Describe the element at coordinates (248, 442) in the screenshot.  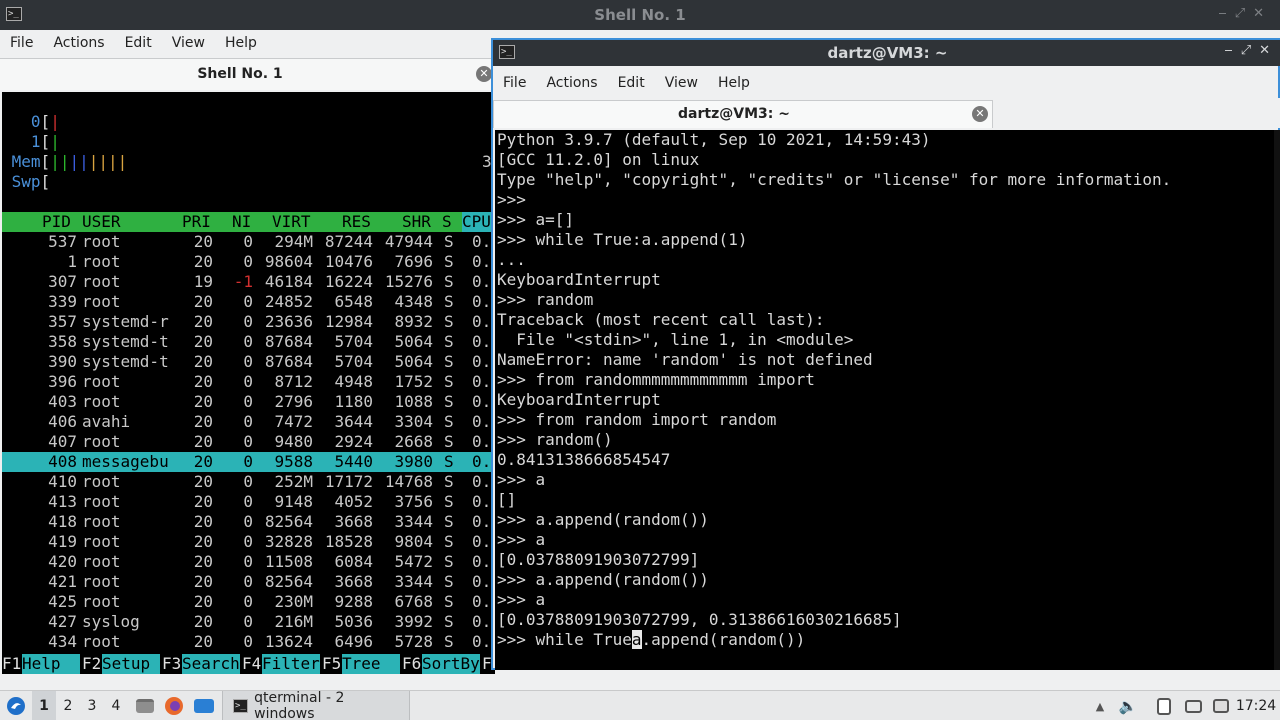
I see `process-row: 407 root 20 0 9480 2924 2668 S 0.` at that location.